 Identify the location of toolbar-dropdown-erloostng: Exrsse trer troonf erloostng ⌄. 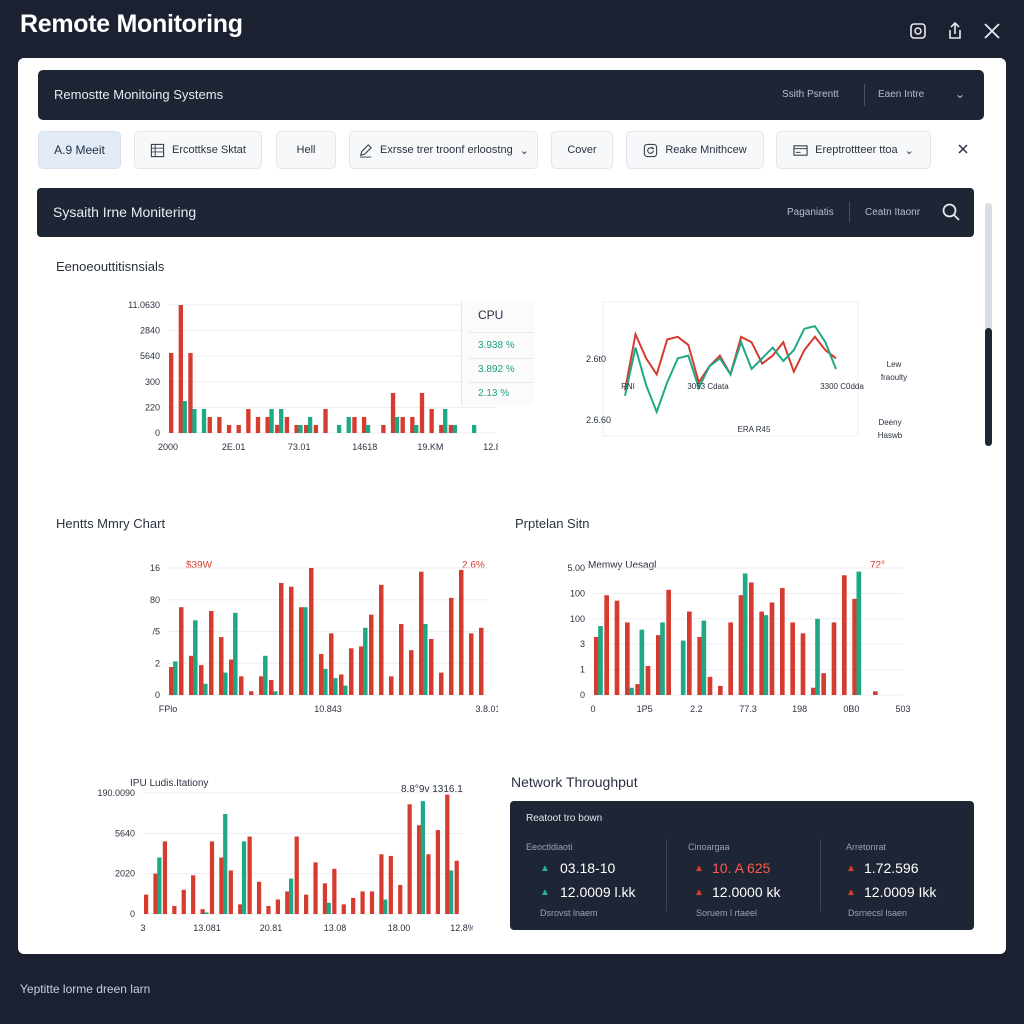
(443, 150).